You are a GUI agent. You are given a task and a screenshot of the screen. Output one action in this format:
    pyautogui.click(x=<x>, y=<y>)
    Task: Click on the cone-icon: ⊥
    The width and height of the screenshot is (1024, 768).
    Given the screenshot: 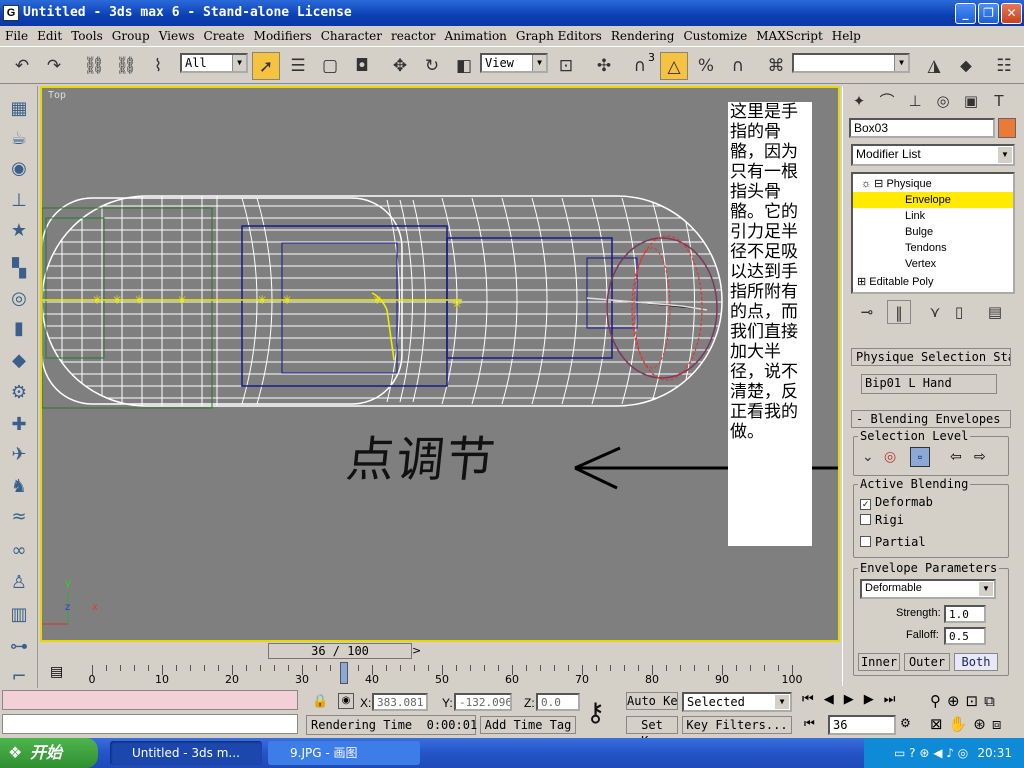 What is the action you would take?
    pyautogui.click(x=19, y=201)
    